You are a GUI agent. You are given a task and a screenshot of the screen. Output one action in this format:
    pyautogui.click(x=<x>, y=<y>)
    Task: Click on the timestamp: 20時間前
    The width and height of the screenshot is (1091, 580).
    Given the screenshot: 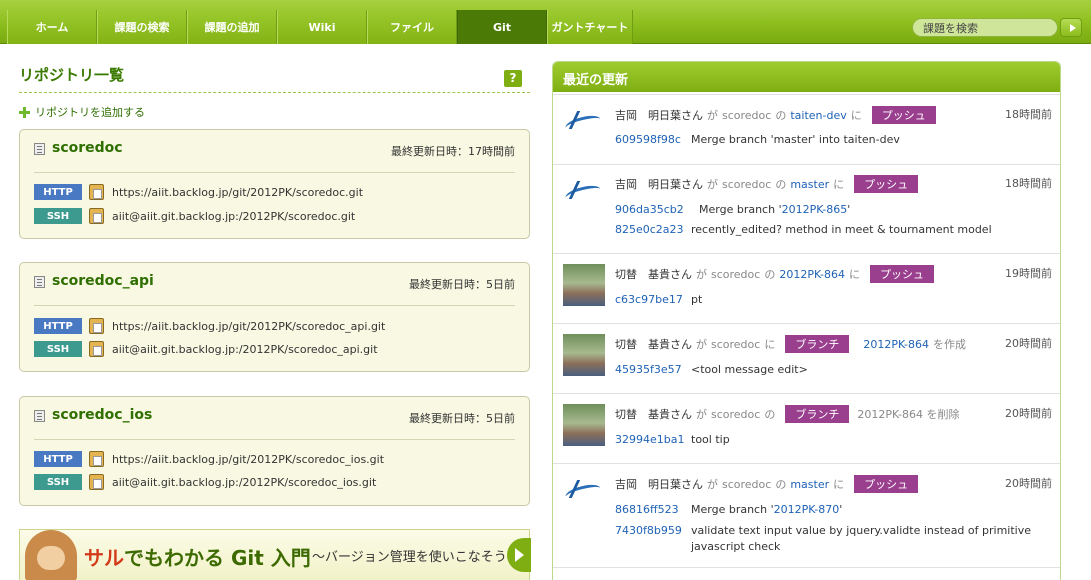 What is the action you would take?
    pyautogui.click(x=1028, y=343)
    